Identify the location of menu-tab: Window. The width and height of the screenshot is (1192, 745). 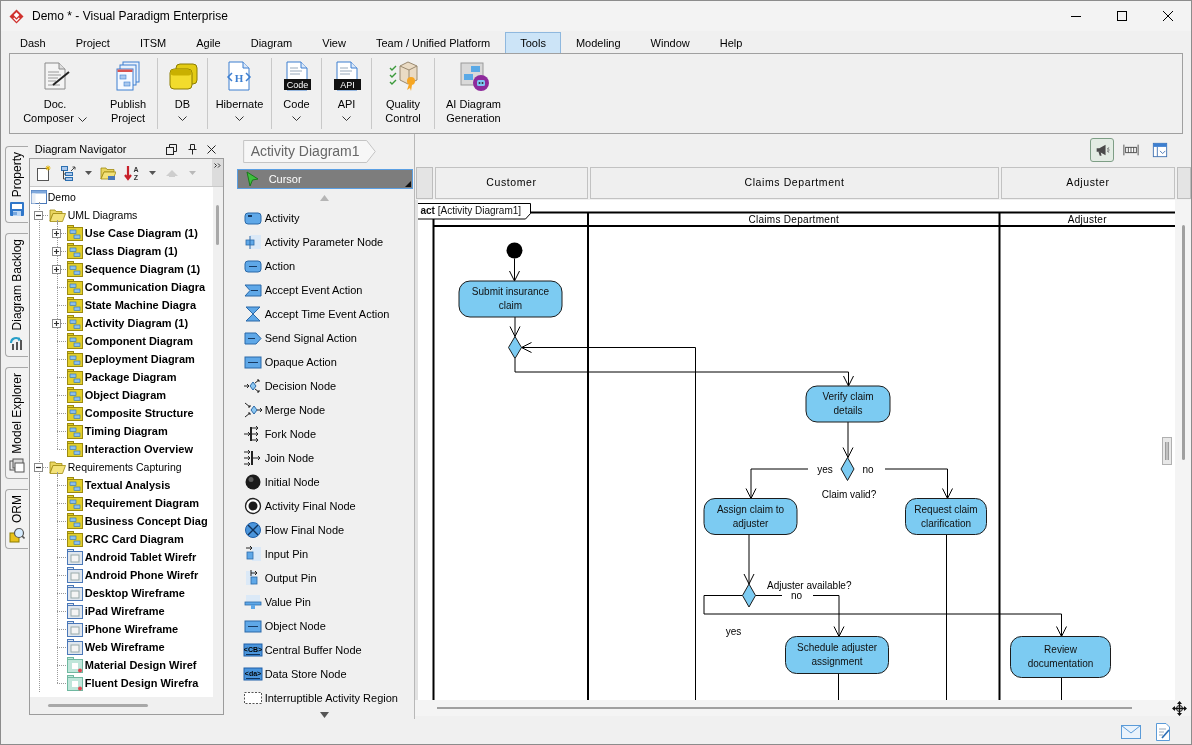
(670, 42).